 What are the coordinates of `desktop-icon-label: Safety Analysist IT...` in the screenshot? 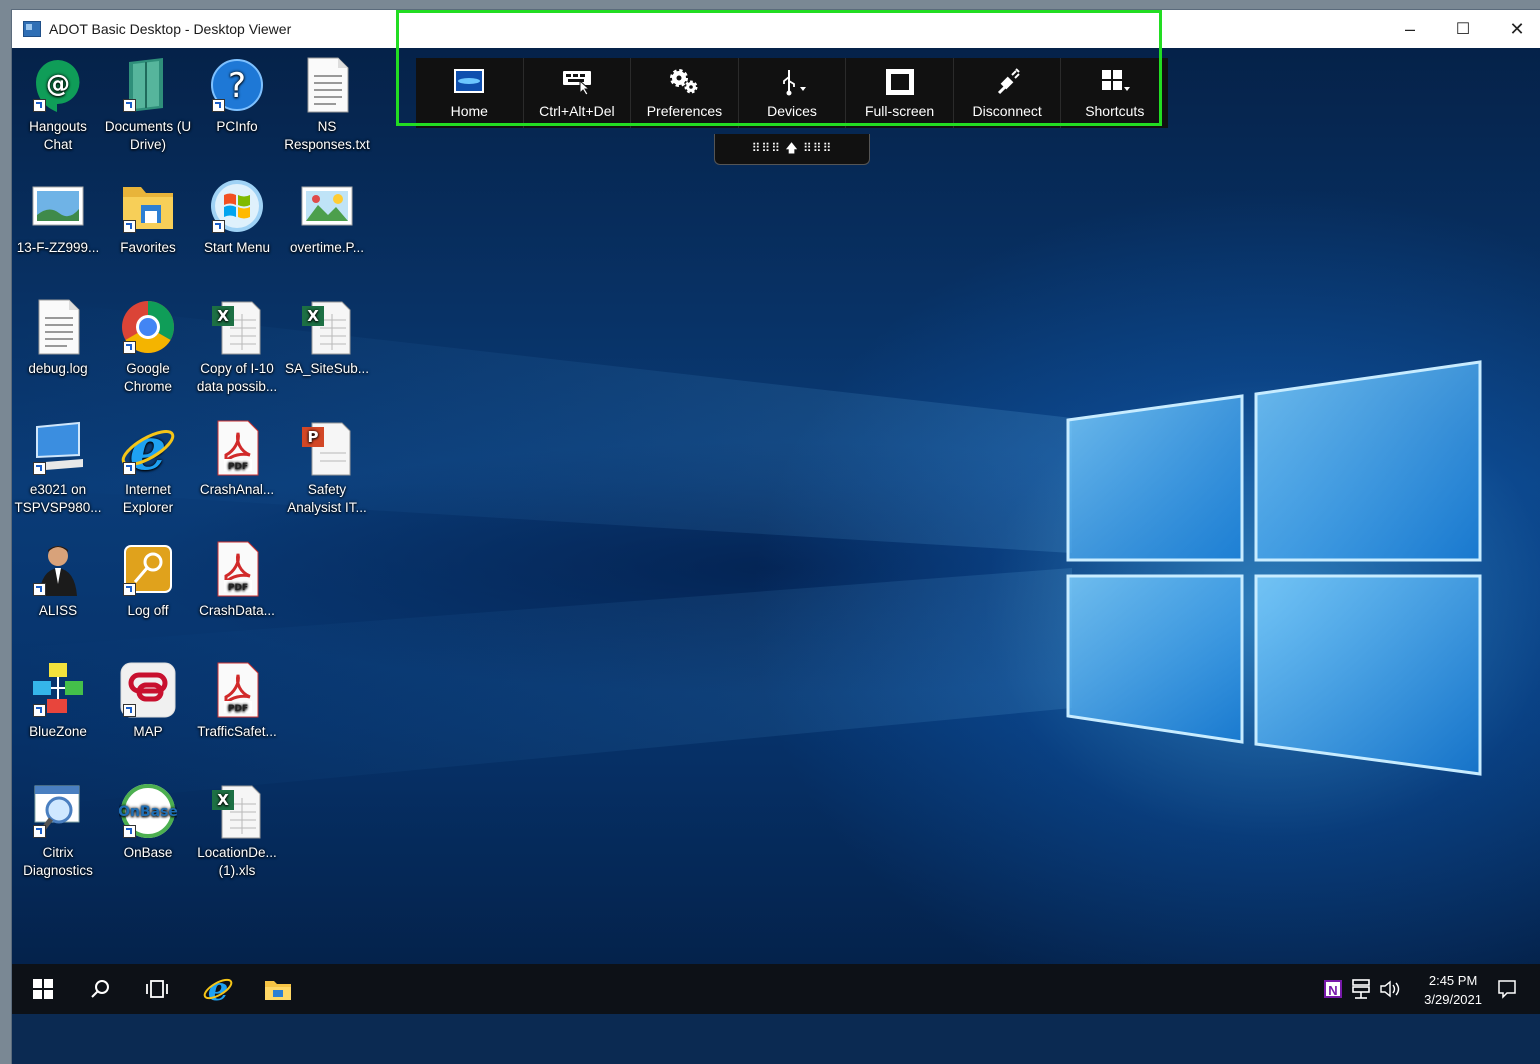 It's located at (327, 498).